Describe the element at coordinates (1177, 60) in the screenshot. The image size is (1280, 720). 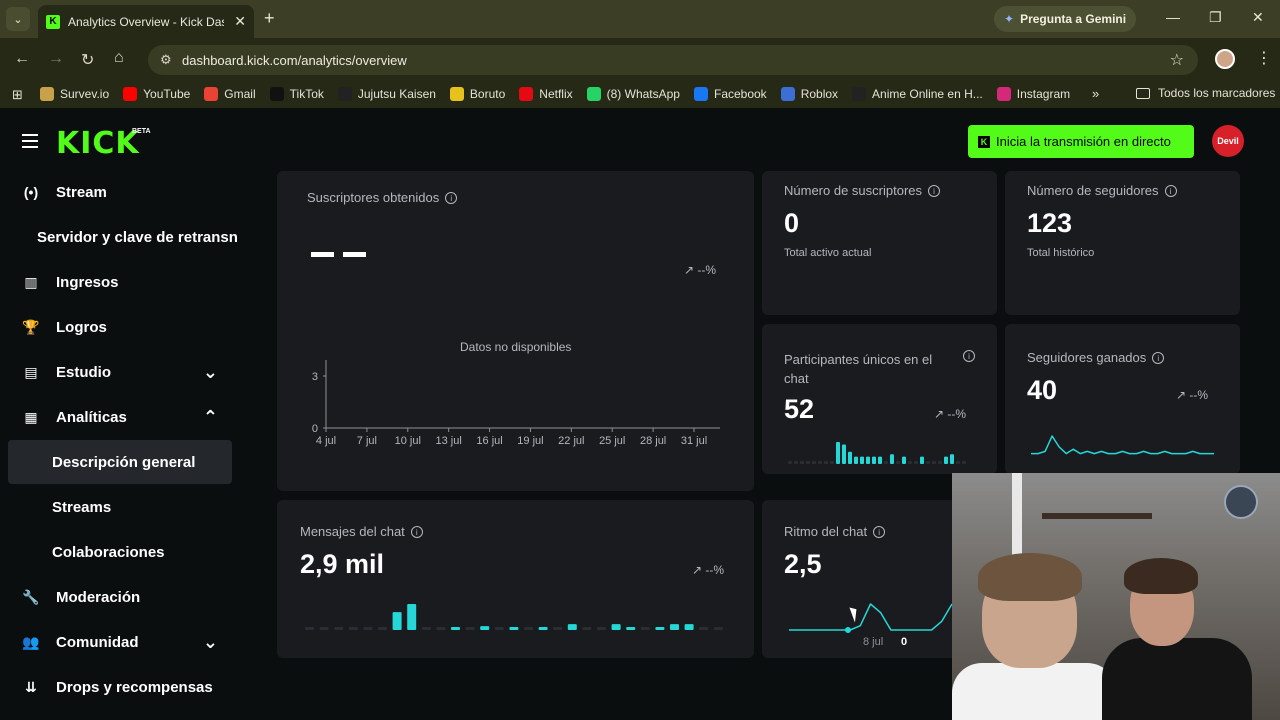
I see `bookmark-star-icon: ☆` at that location.